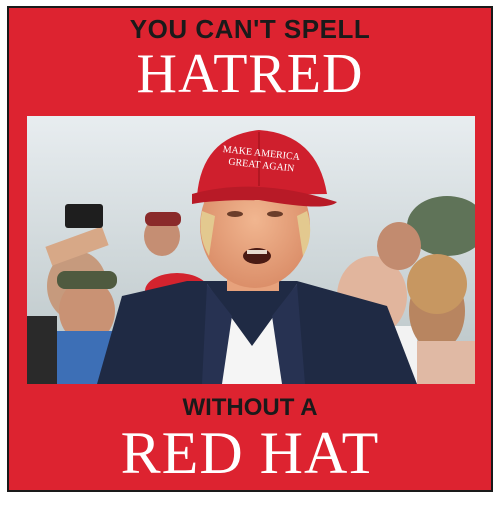 Image resolution: width=500 pixels, height=522 pixels. Describe the element at coordinates (250, 29) in the screenshot. I see `top-caption: YOU CAN'T SPELL` at that location.